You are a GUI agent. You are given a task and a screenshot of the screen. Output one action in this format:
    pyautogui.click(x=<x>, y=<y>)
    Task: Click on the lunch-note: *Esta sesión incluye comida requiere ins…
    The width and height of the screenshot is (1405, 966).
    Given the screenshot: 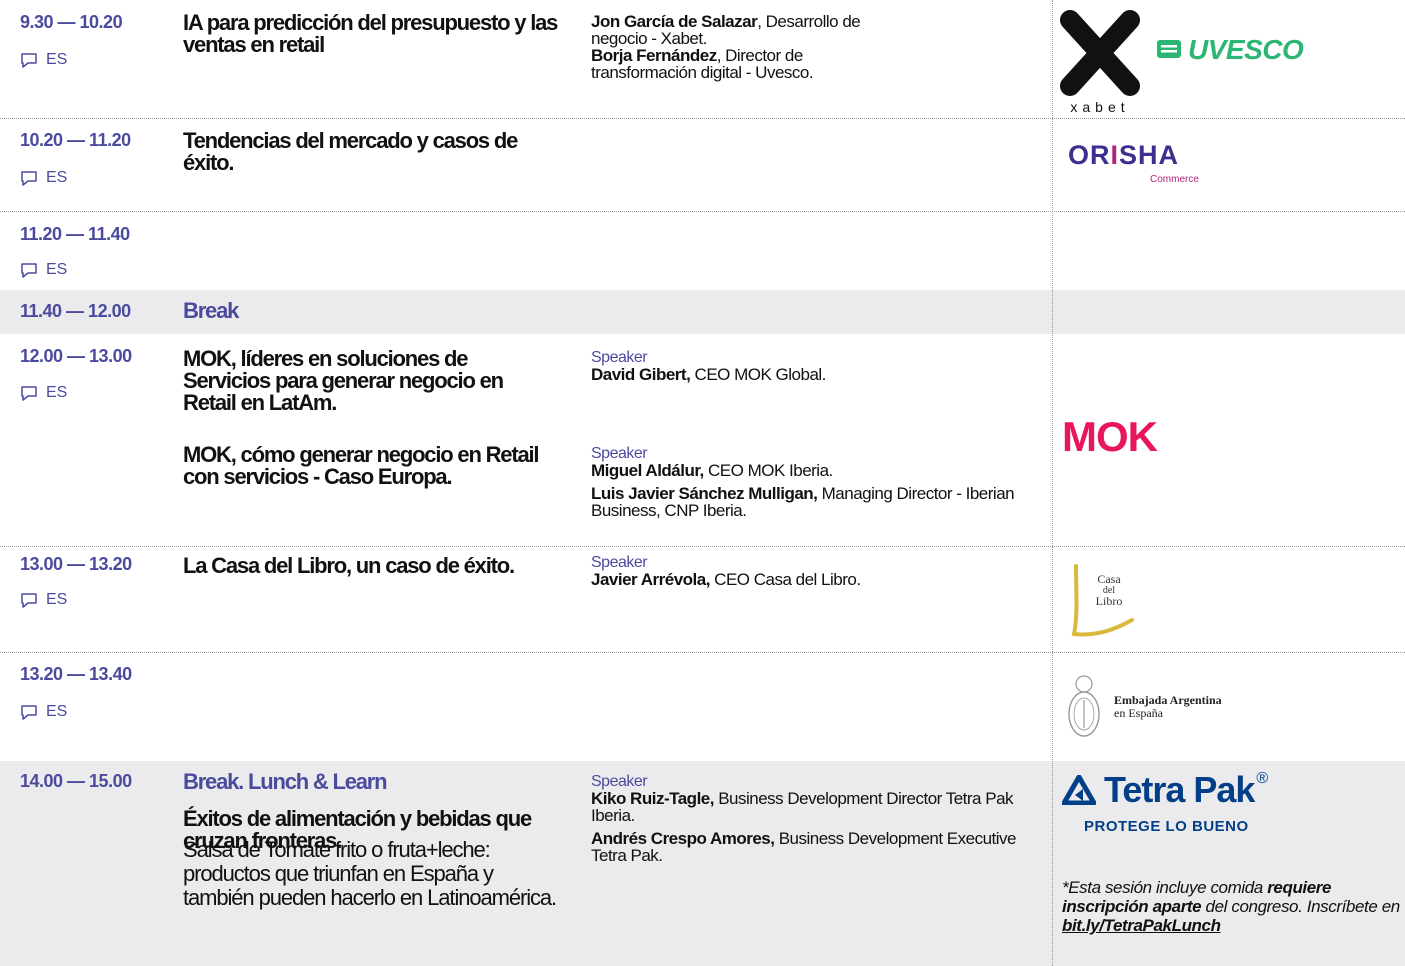 What is the action you would take?
    pyautogui.click(x=1232, y=906)
    